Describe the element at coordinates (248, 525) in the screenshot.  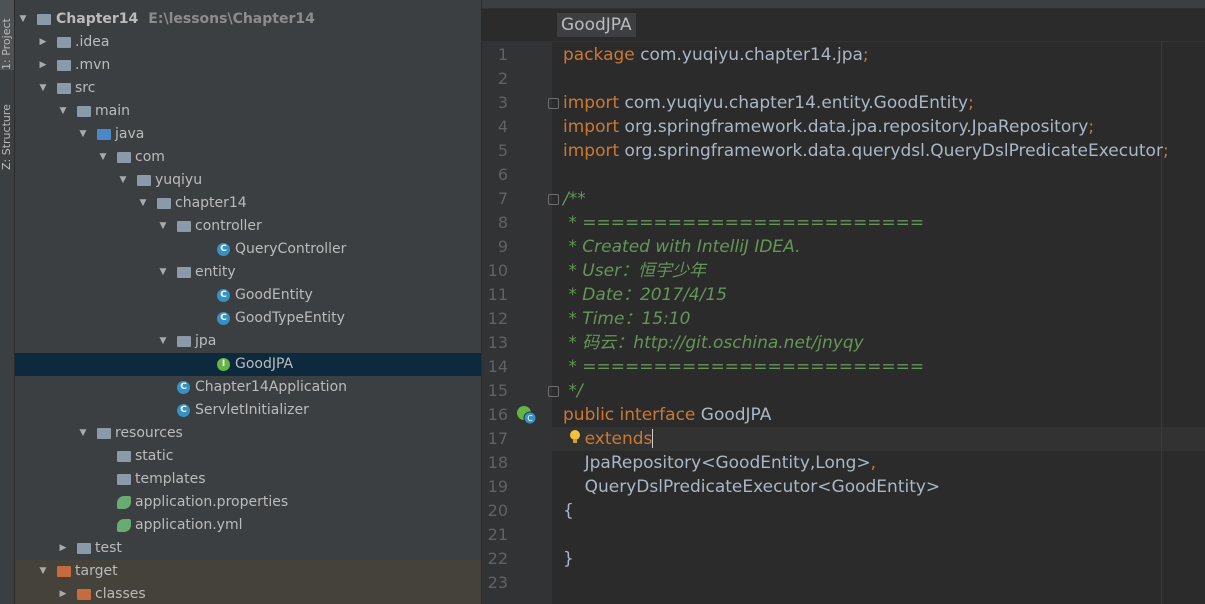
I see `tree-item: application.yml` at that location.